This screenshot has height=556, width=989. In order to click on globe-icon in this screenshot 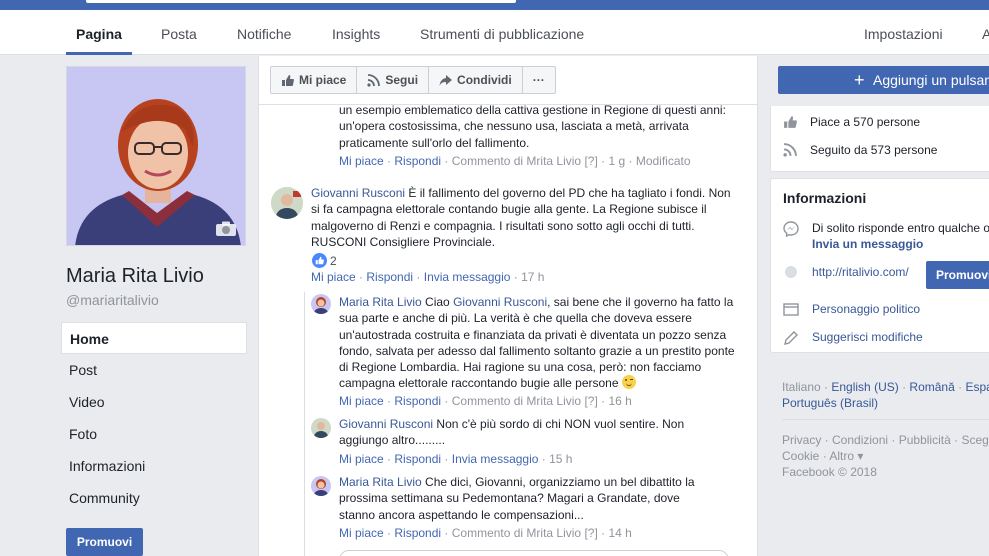, I will do `click(791, 272)`.